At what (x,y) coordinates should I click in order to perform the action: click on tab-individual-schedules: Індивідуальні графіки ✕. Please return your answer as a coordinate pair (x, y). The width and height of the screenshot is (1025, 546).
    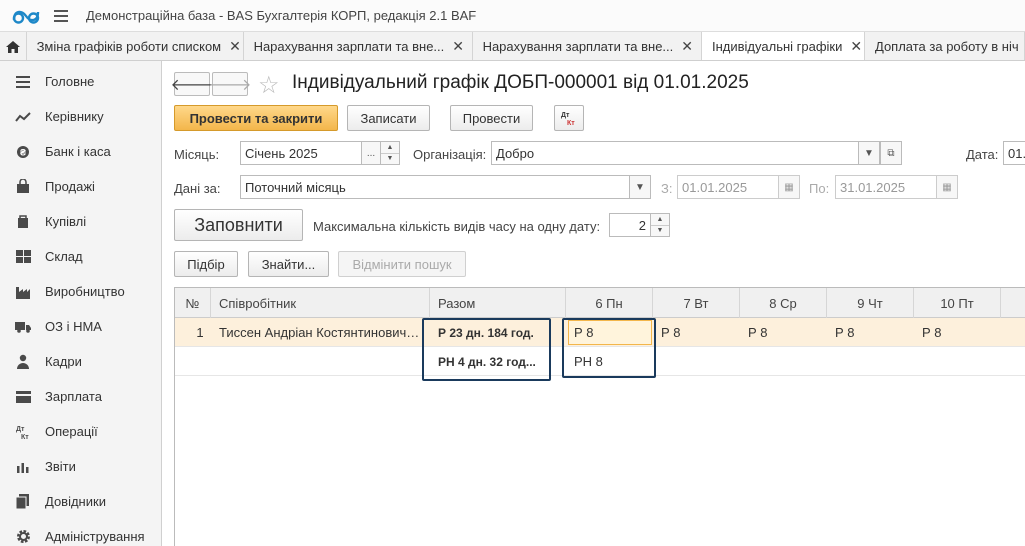
    Looking at the image, I should click on (783, 46).